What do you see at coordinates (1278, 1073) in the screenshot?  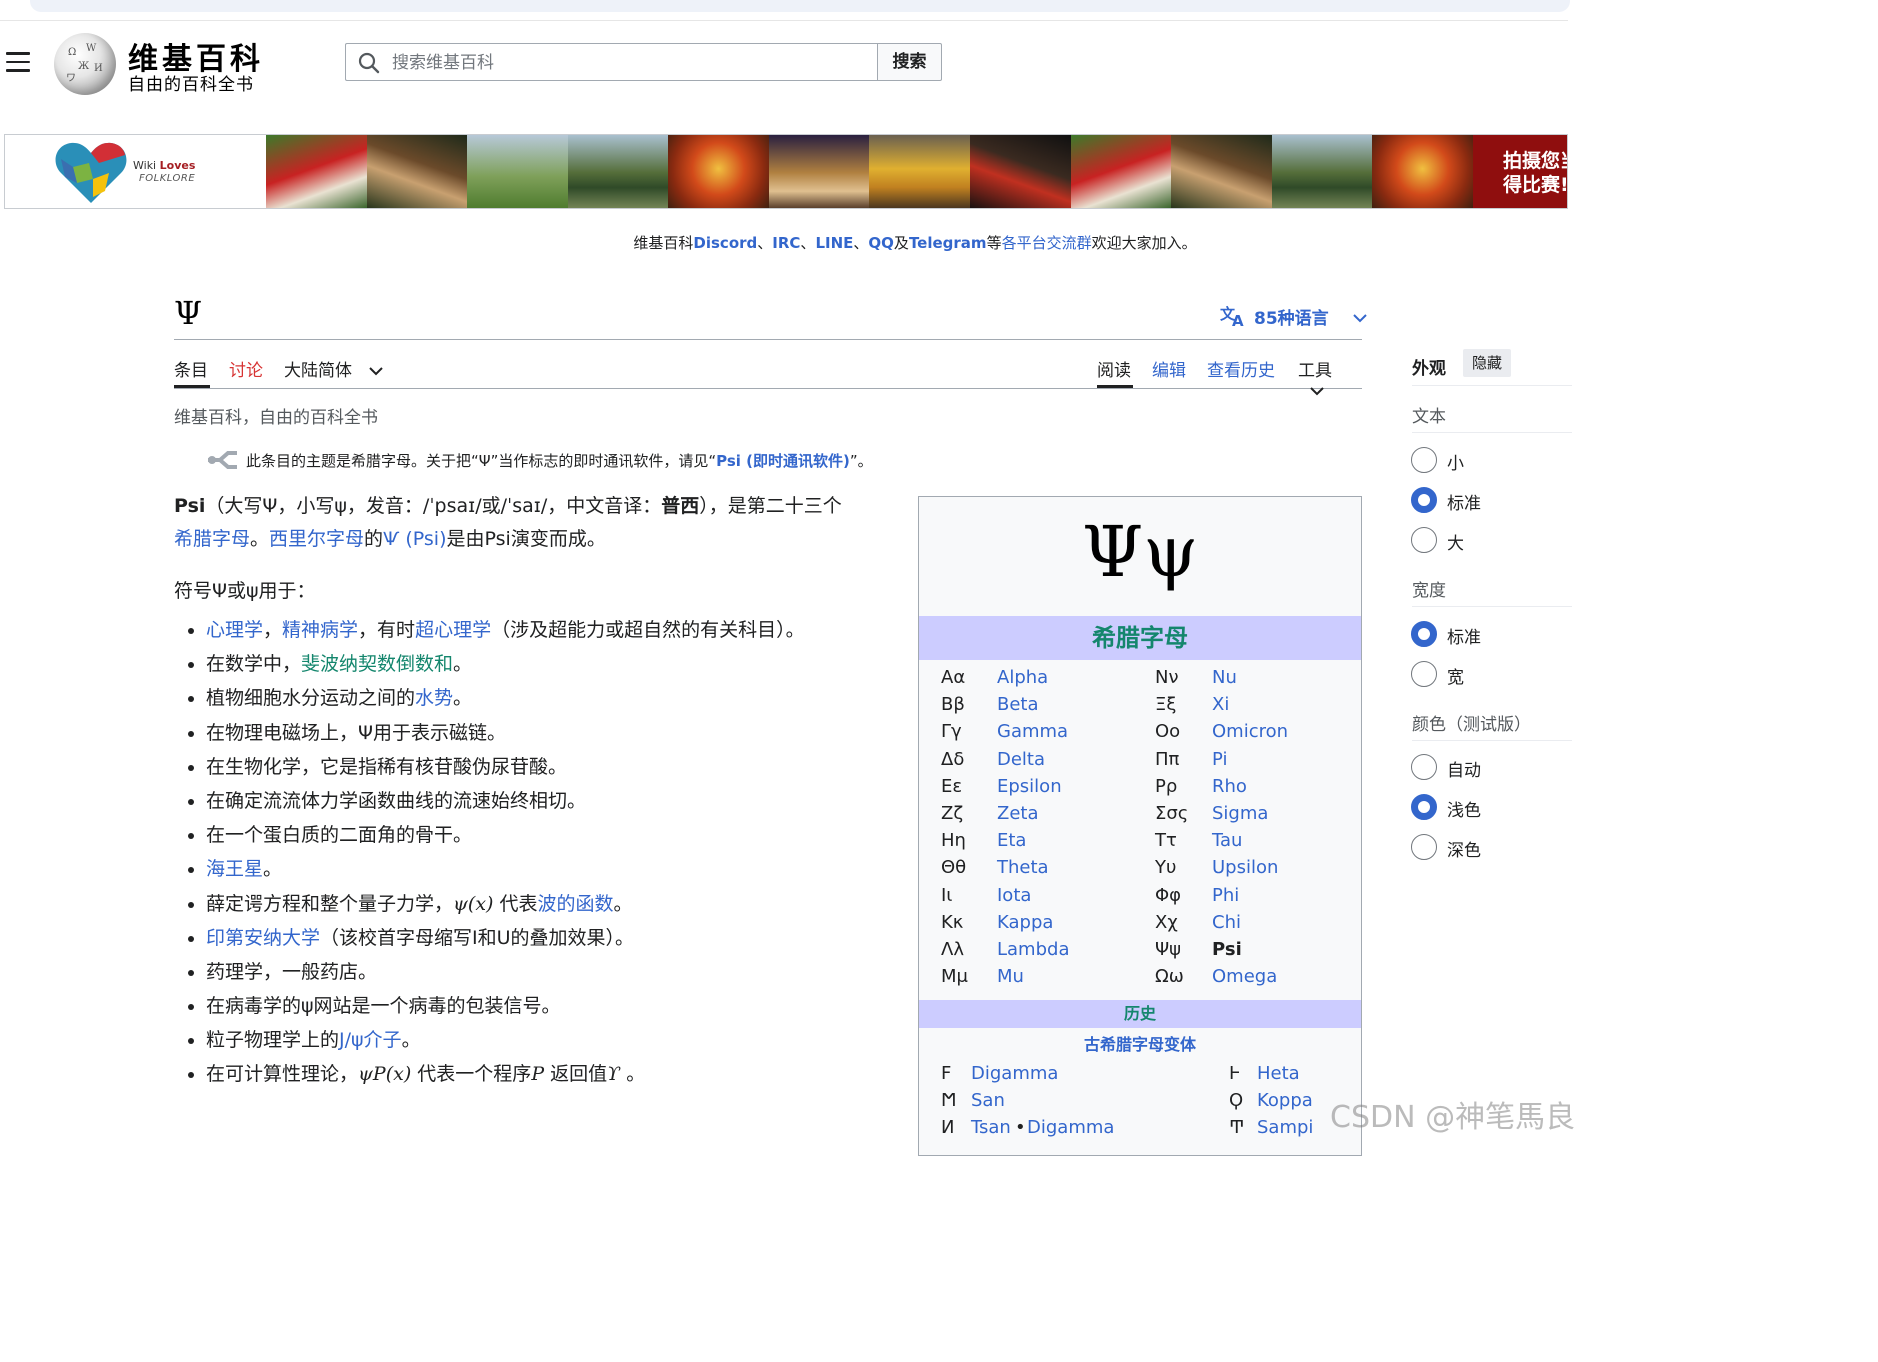 I see `archaic-link: Heta` at bounding box center [1278, 1073].